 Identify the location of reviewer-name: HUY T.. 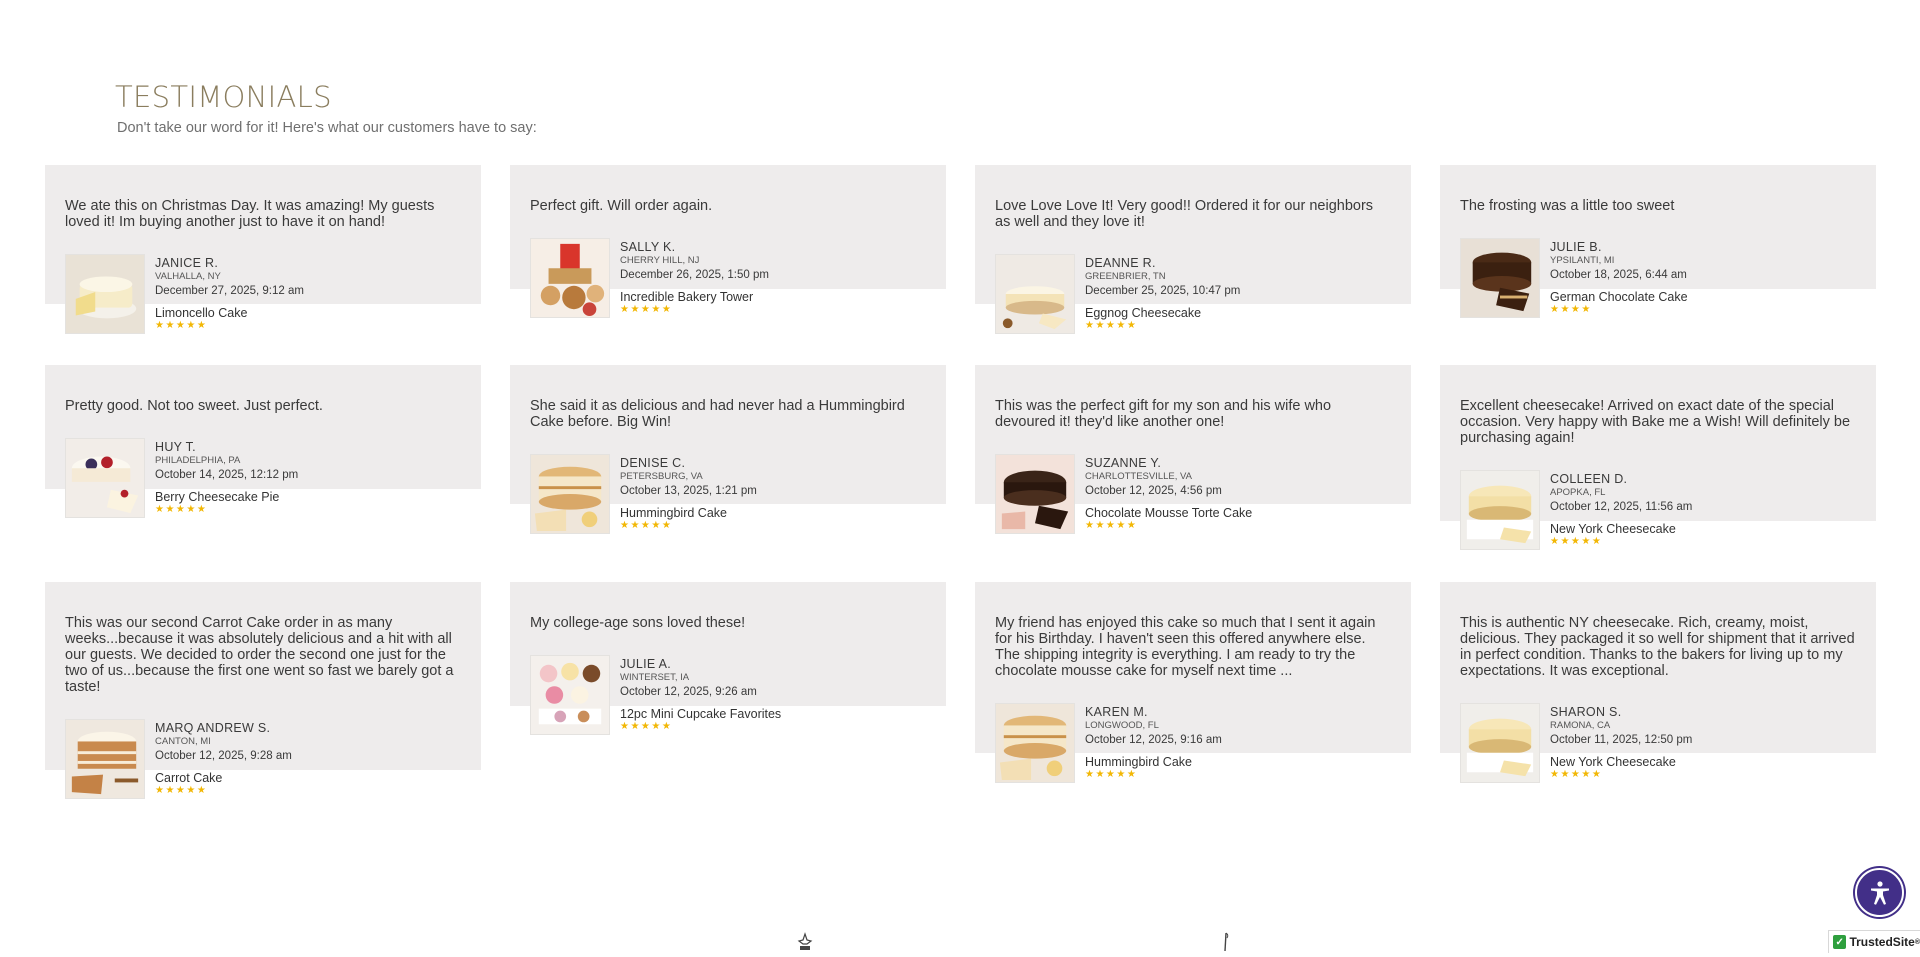
(175, 447).